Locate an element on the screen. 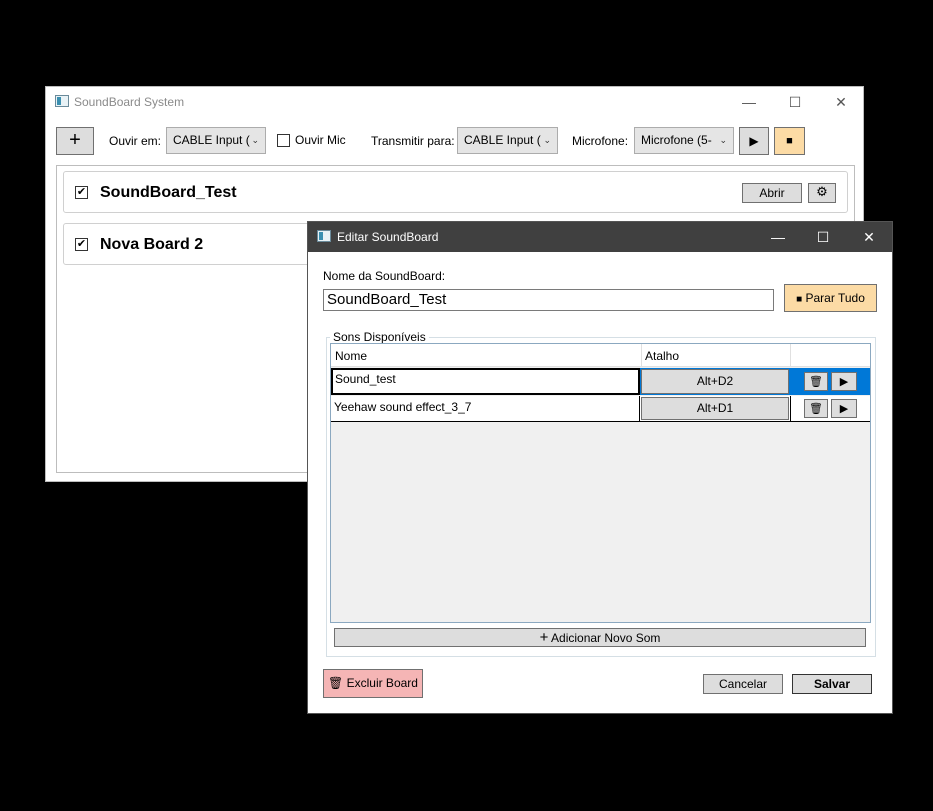 The width and height of the screenshot is (933, 811). dialog-titlebar: Editar SoundBoard — ☐ ✕ is located at coordinates (600, 237).